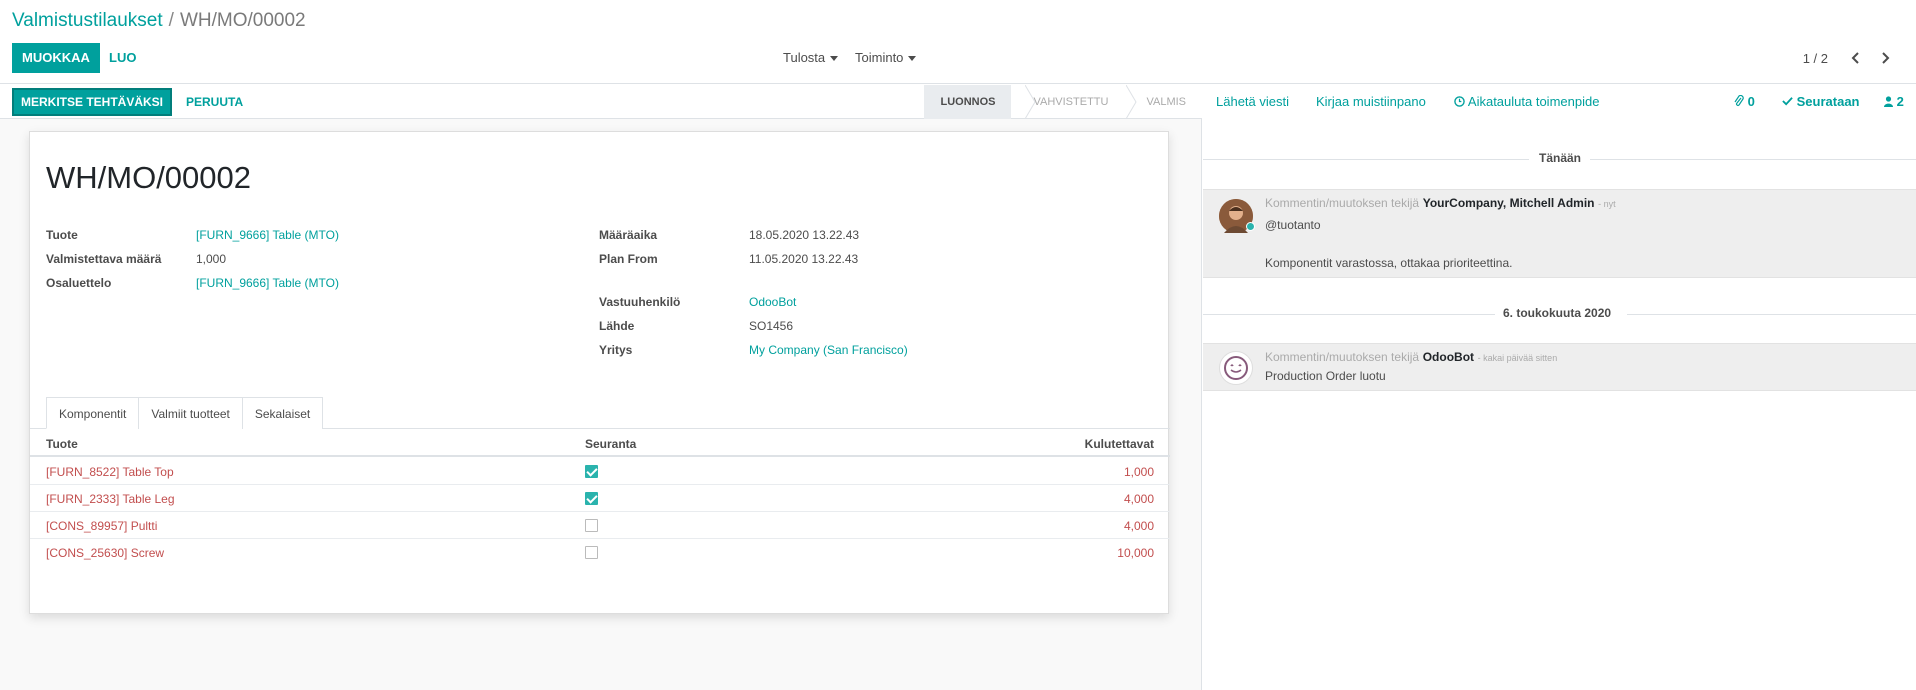 The image size is (1916, 690). What do you see at coordinates (803, 259) in the screenshot?
I see `field-plan-from: 11.05.2020 13.22.43` at bounding box center [803, 259].